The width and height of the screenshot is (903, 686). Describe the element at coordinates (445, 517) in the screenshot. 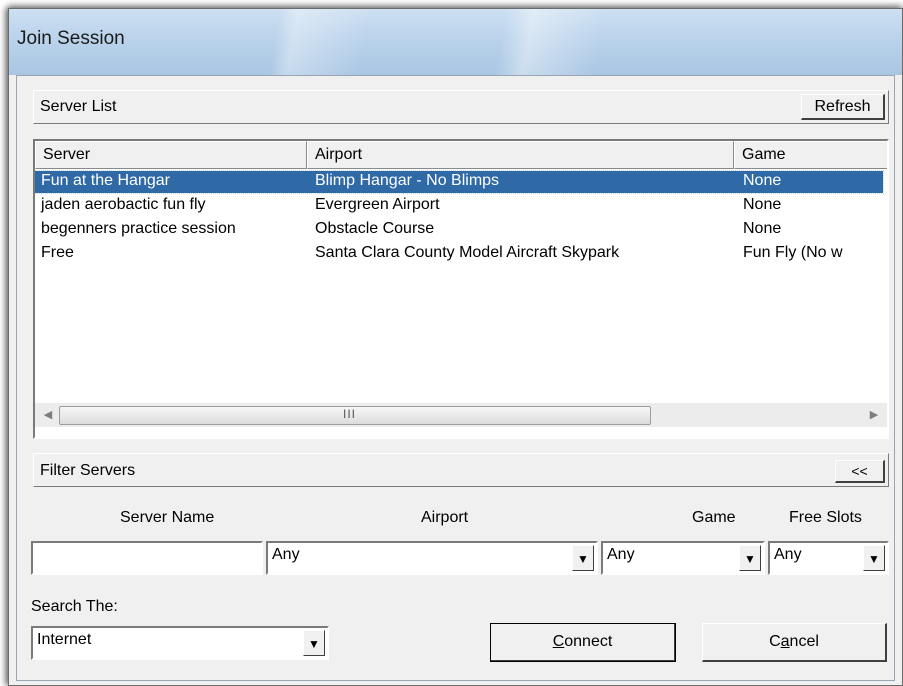

I see `airport-filter-label: Airport` at that location.